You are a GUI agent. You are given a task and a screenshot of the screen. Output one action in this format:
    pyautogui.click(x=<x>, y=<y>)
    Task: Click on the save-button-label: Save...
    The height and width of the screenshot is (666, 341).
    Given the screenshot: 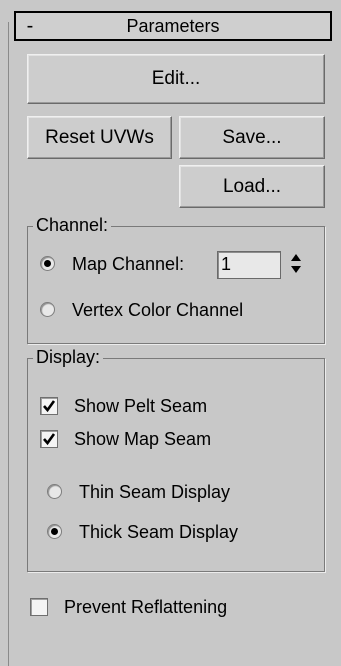 What is the action you would take?
    pyautogui.click(x=252, y=137)
    